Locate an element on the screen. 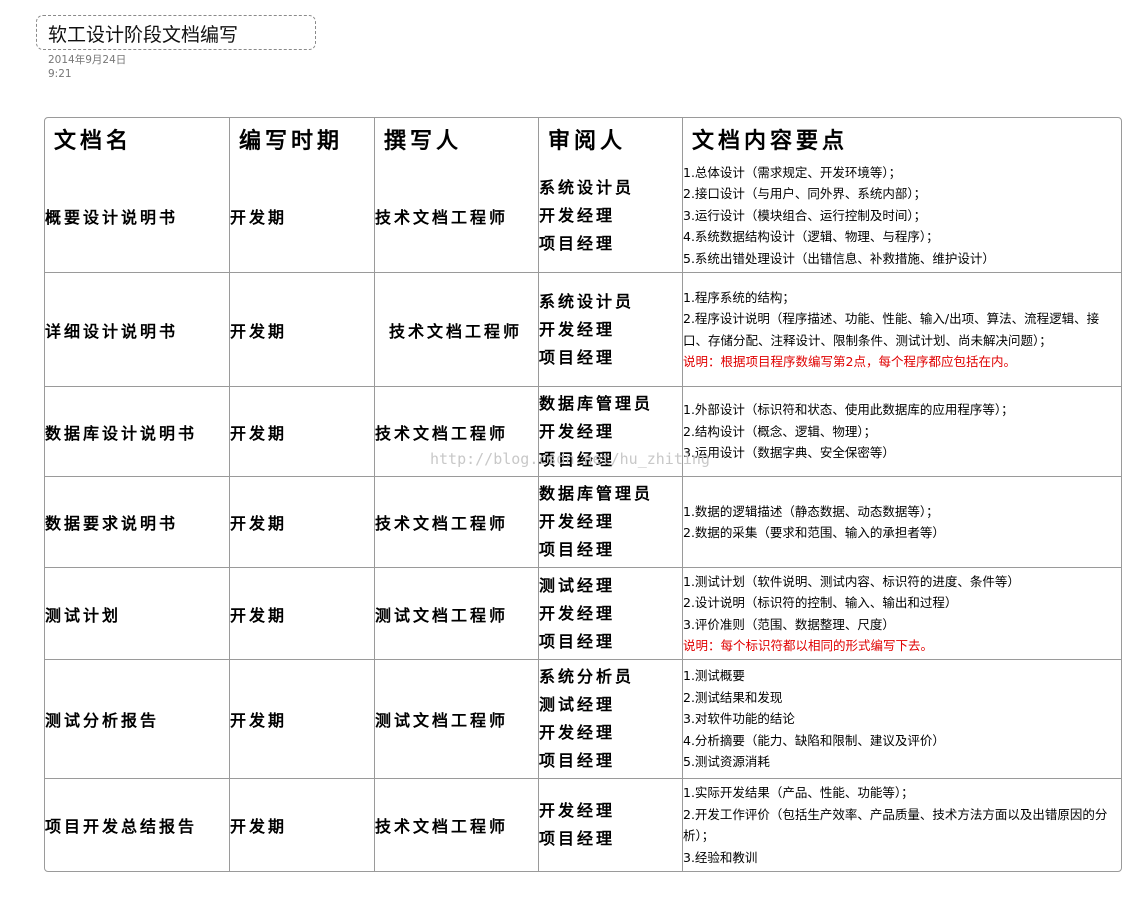 Image resolution: width=1148 pixels, height=898 pixels. content-point: 1.实际开发结果（产品、性能、功能等）； is located at coordinates (798, 792).